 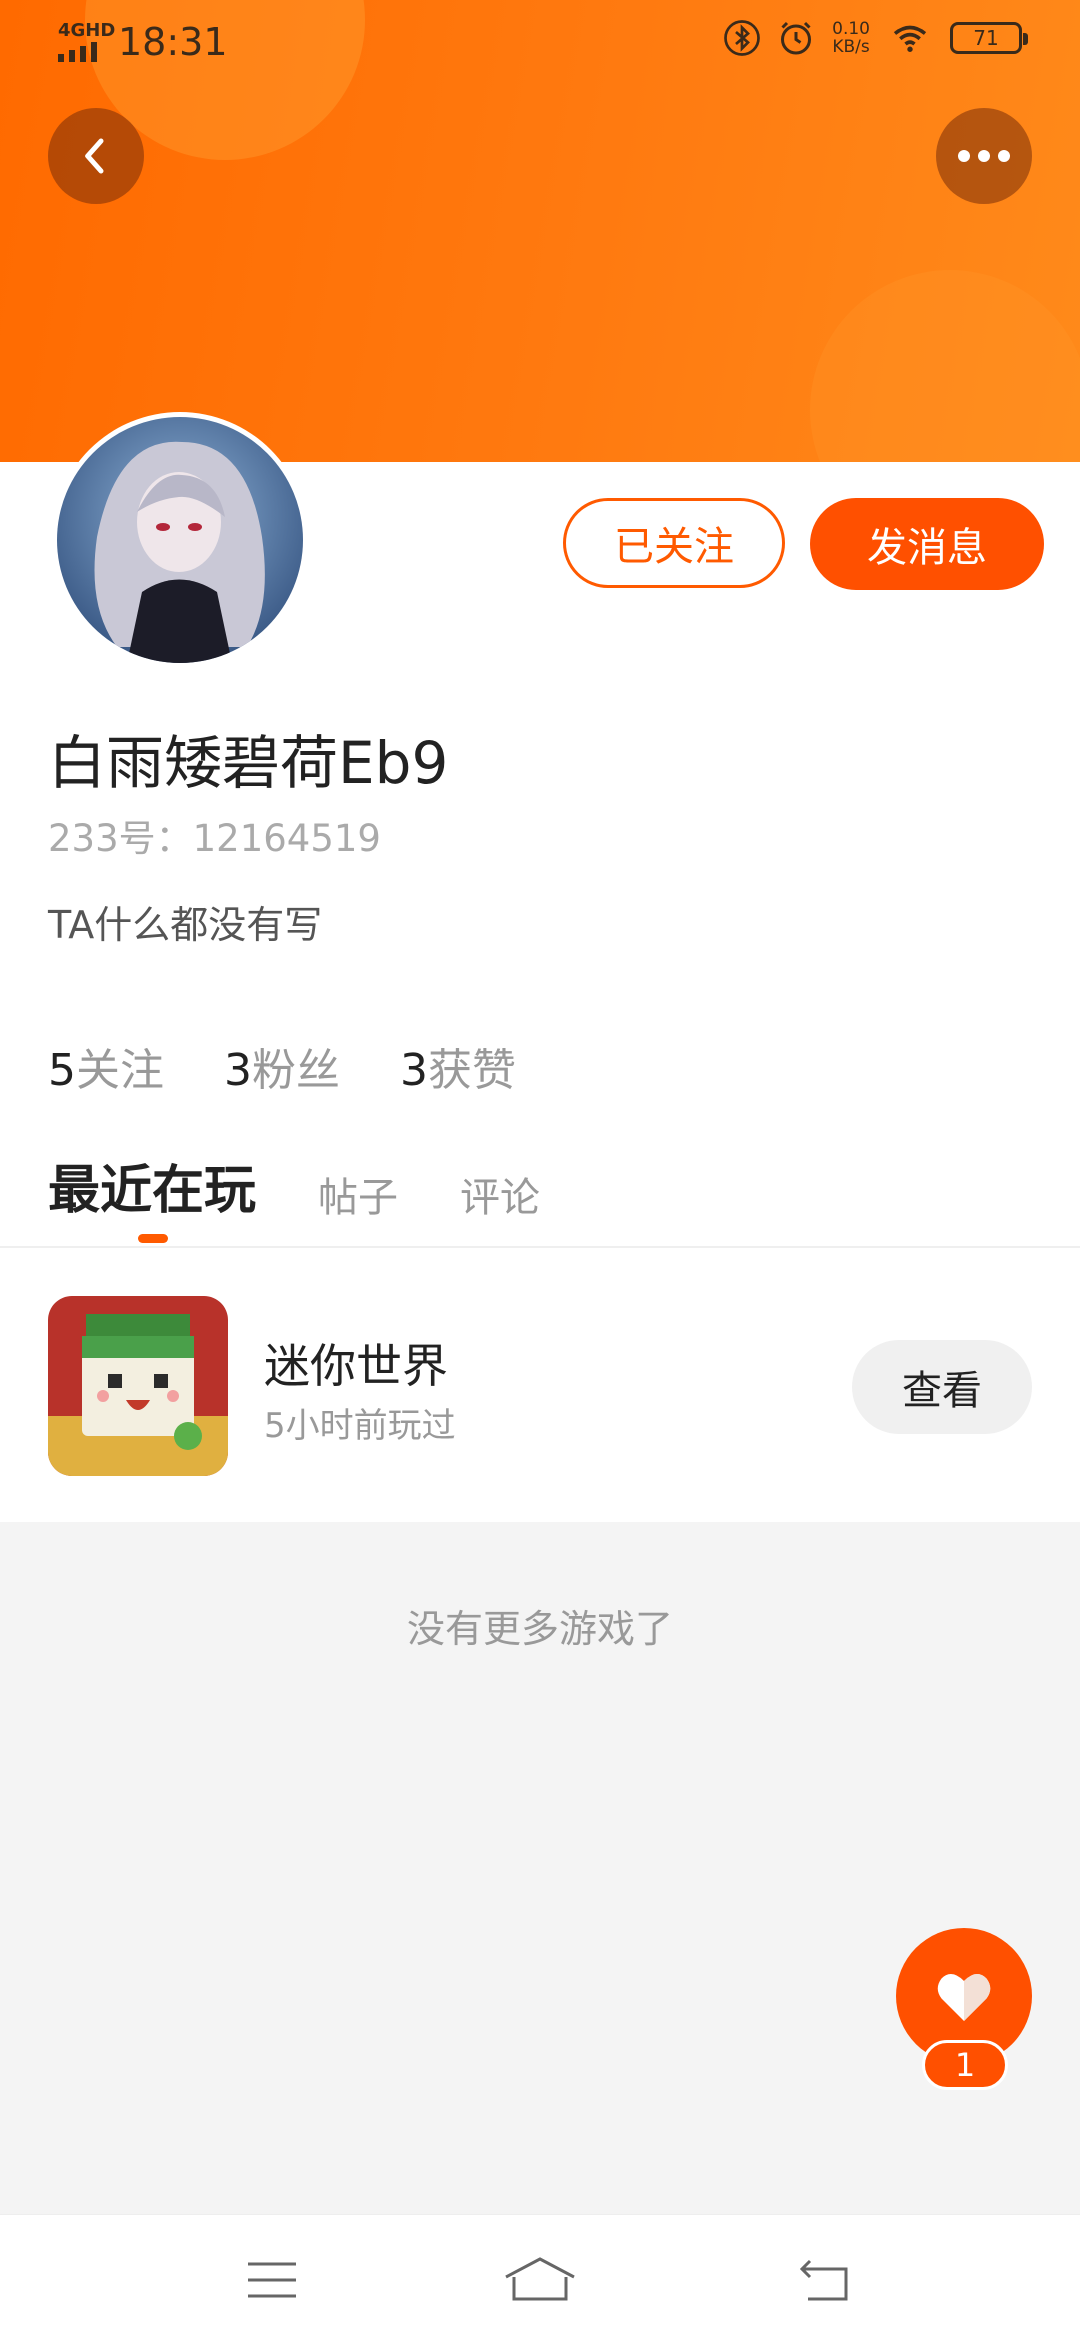 I want to click on user-id: 233号：12164519, so click(x=214, y=838).